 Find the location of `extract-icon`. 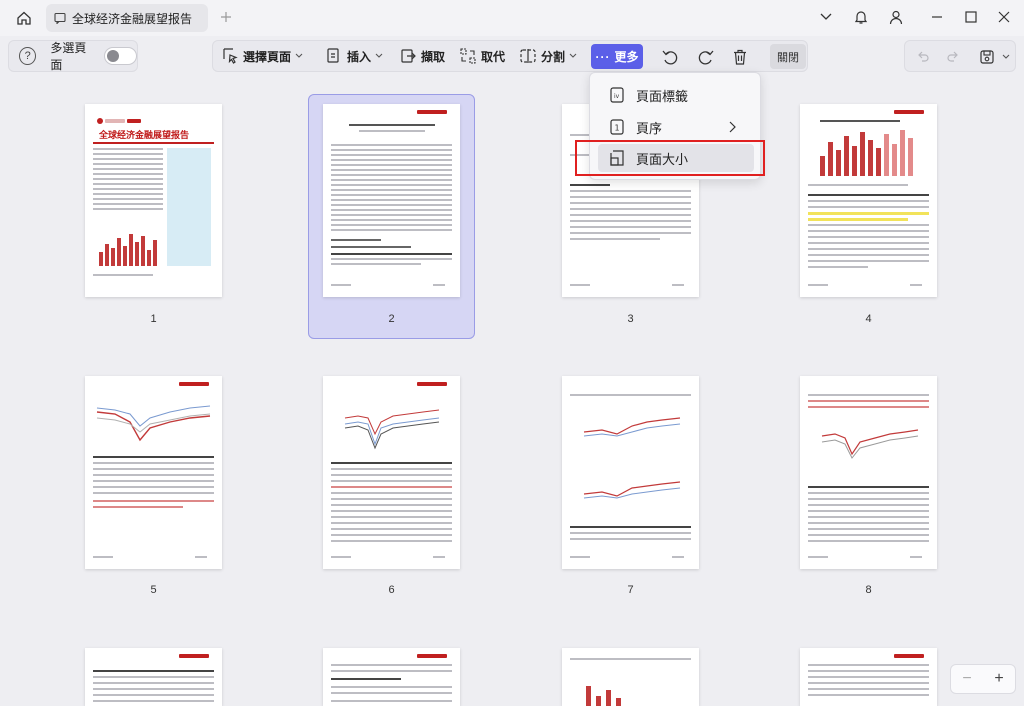

extract-icon is located at coordinates (408, 56).